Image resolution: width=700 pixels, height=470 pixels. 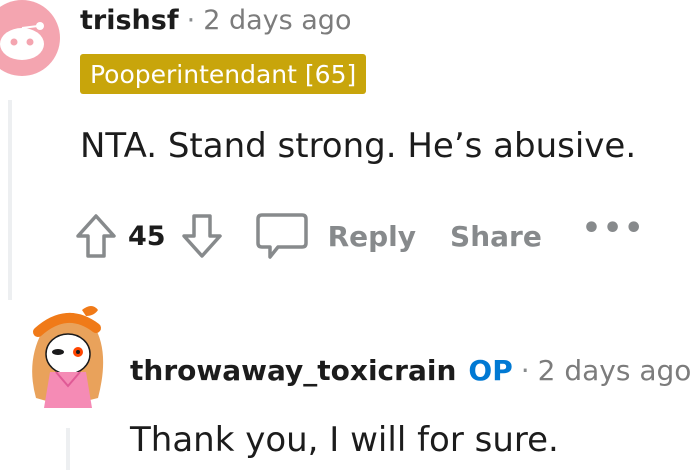 What do you see at coordinates (147, 236) in the screenshot?
I see `vote-score: 45` at bounding box center [147, 236].